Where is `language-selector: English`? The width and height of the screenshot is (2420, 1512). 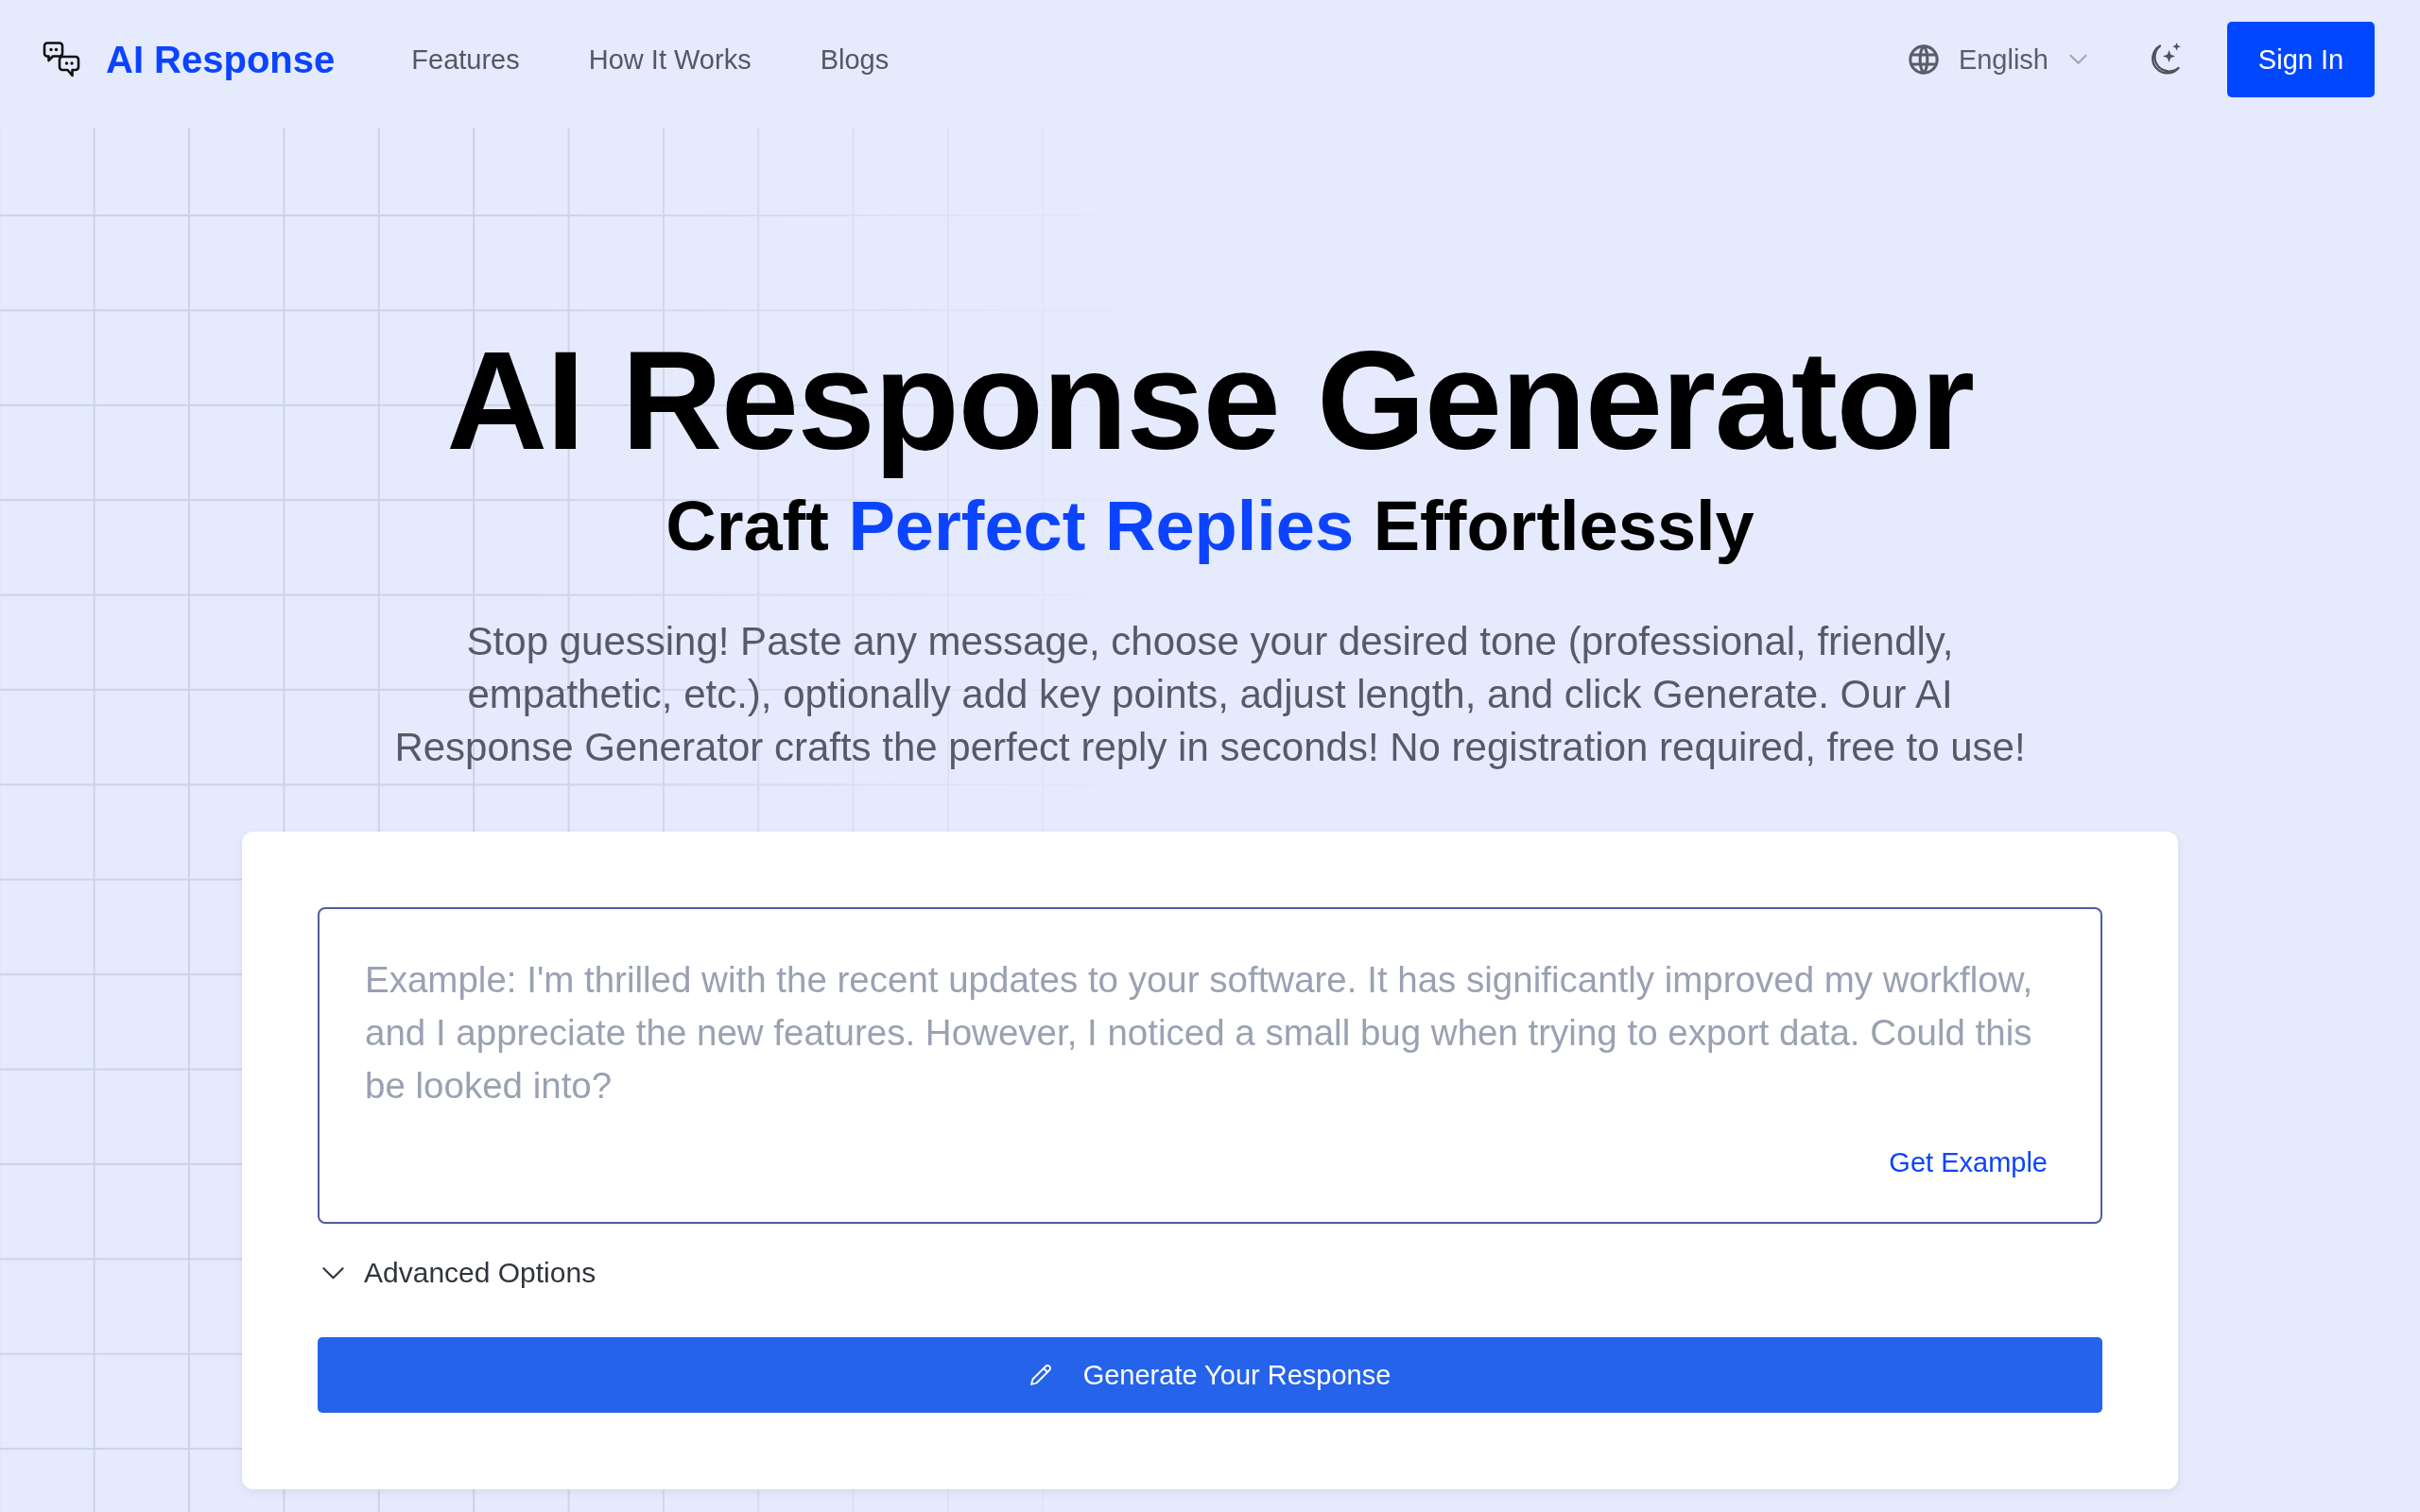
language-selector: English is located at coordinates (1997, 59).